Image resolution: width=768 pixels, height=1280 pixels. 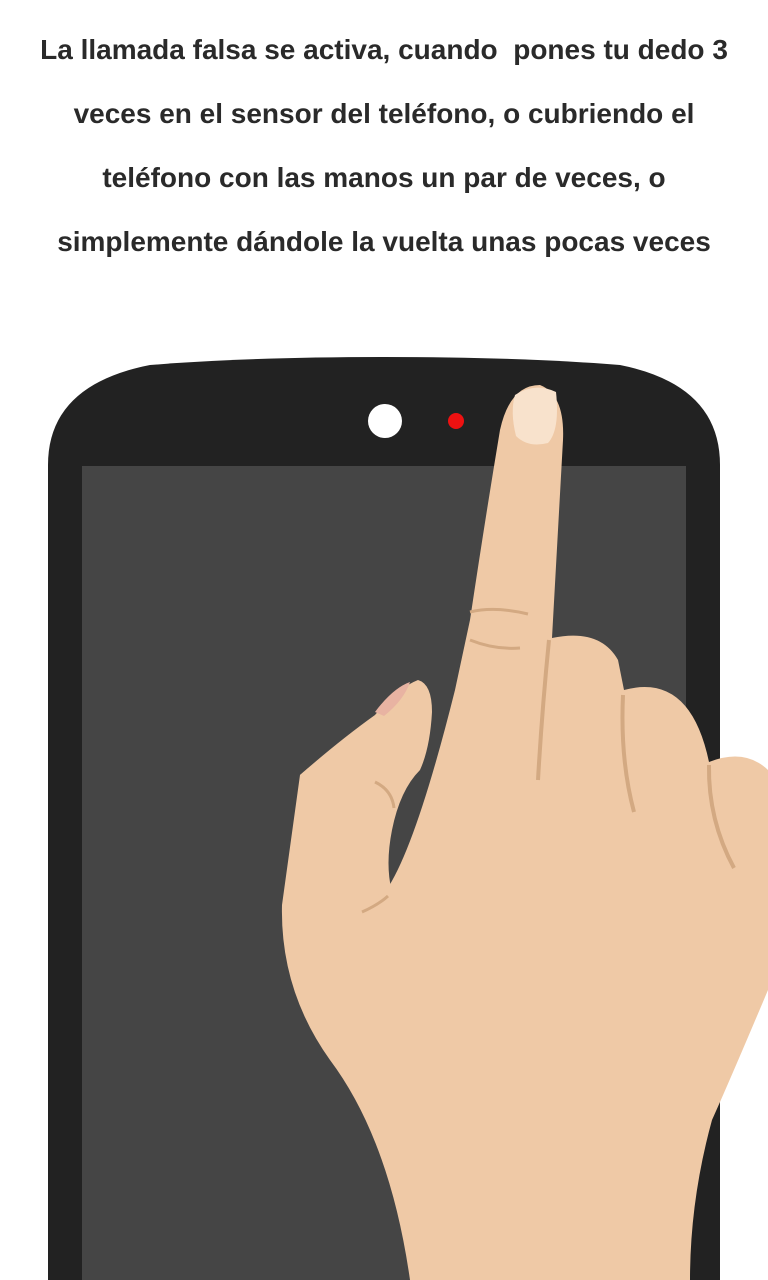 What do you see at coordinates (456, 421) in the screenshot?
I see `proximity-sensor-icon` at bounding box center [456, 421].